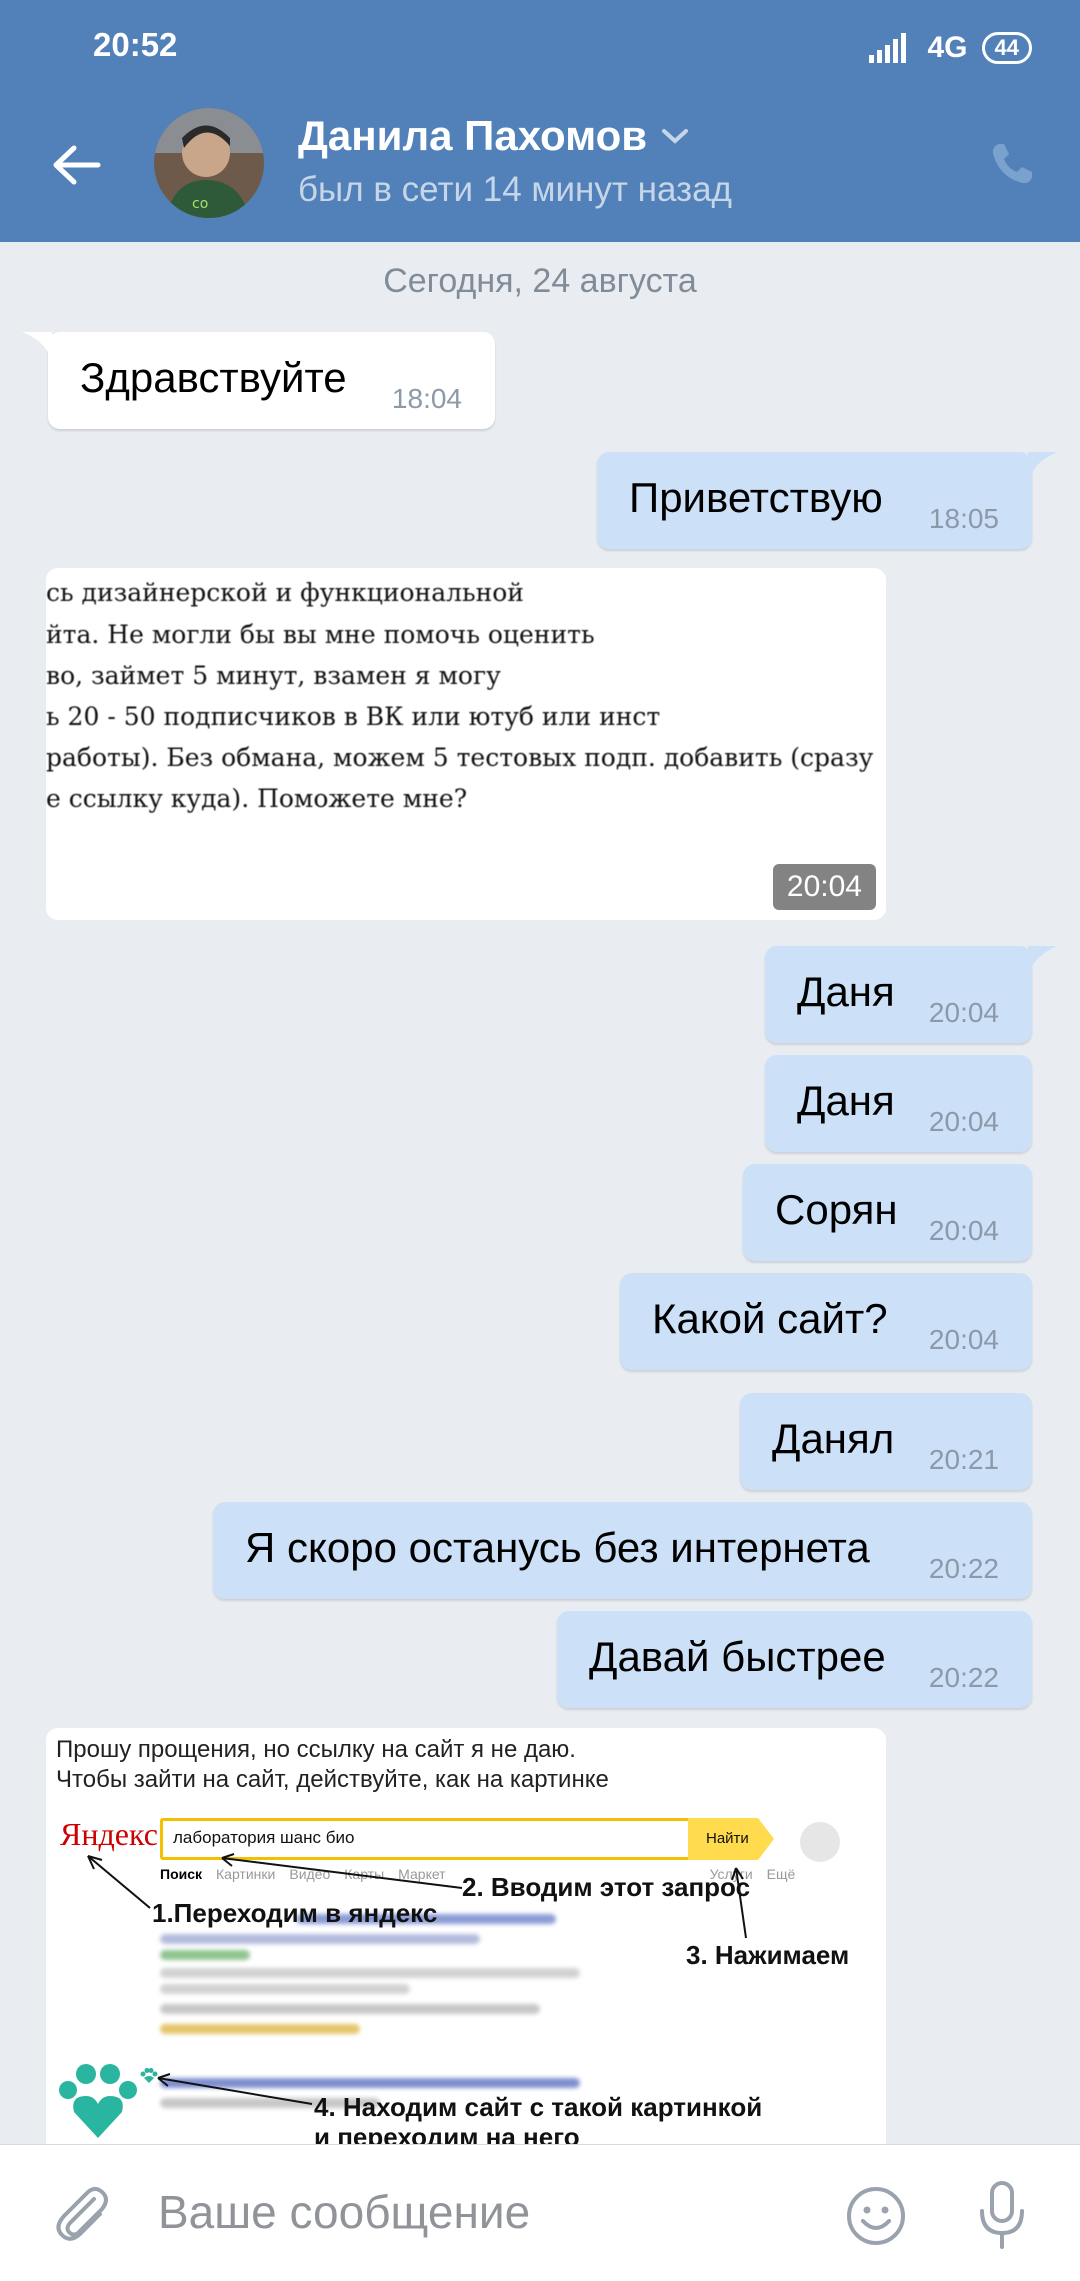 The width and height of the screenshot is (1080, 2281). I want to click on network-label: 4G, so click(947, 47).